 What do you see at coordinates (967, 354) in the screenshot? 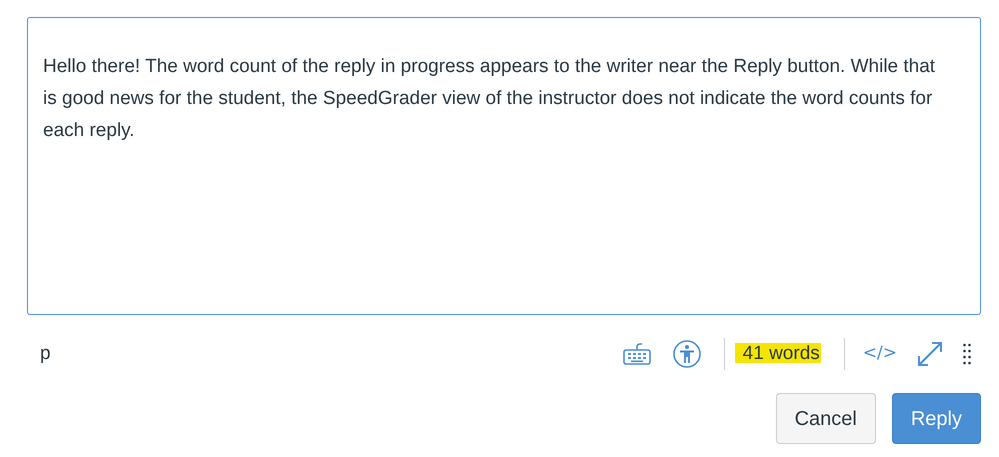
I see `drag-handle-icon` at bounding box center [967, 354].